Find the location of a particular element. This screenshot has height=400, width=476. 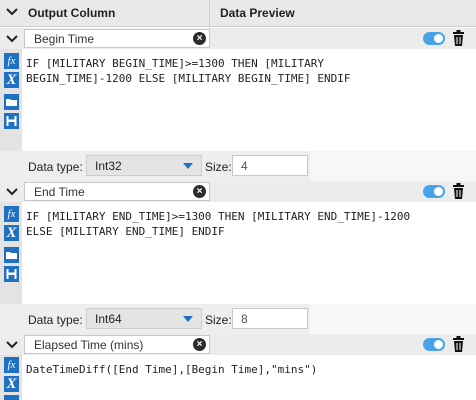

size-input: 8 is located at coordinates (270, 318).